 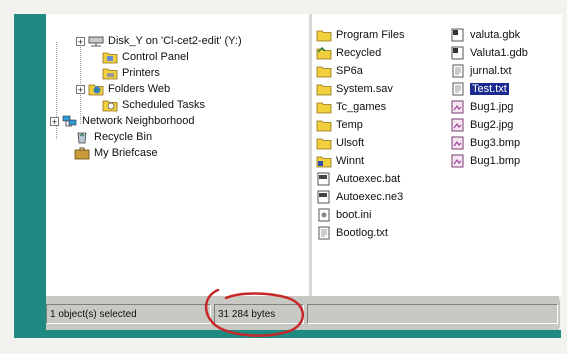 What do you see at coordinates (349, 125) in the screenshot?
I see `file-item-label: Temp` at bounding box center [349, 125].